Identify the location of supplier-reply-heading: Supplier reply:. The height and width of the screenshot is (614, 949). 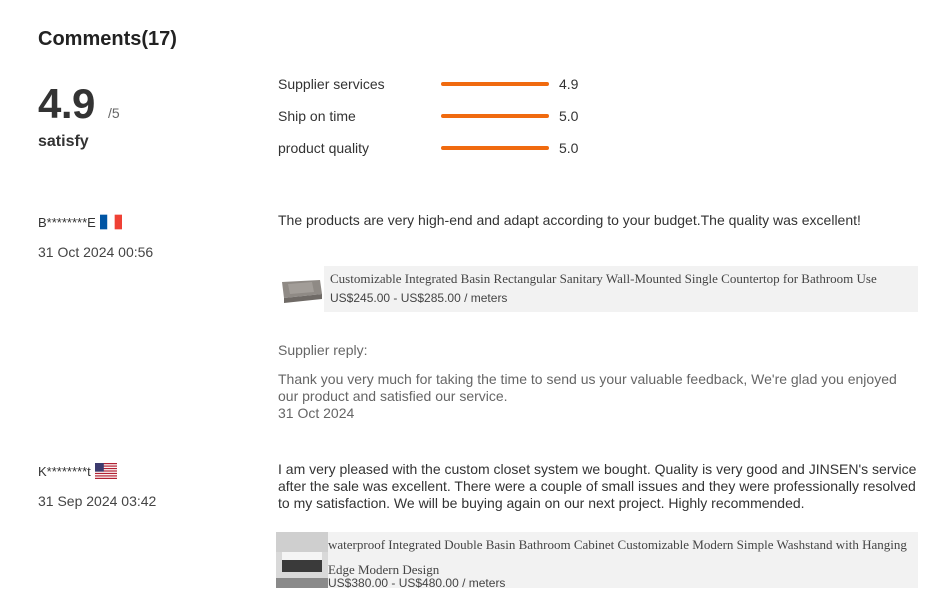
(323, 350).